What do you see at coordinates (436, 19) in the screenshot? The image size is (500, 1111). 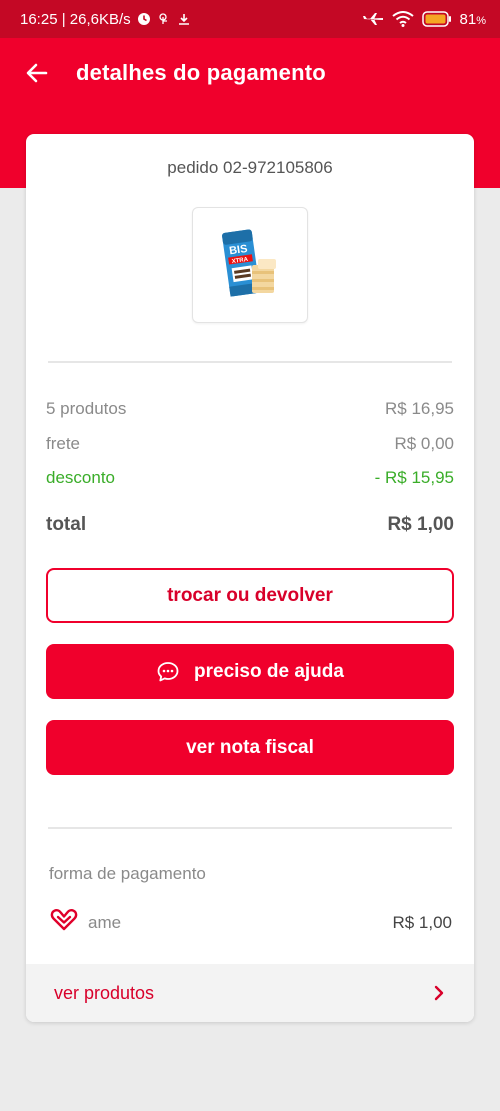 I see `battery-icon` at bounding box center [436, 19].